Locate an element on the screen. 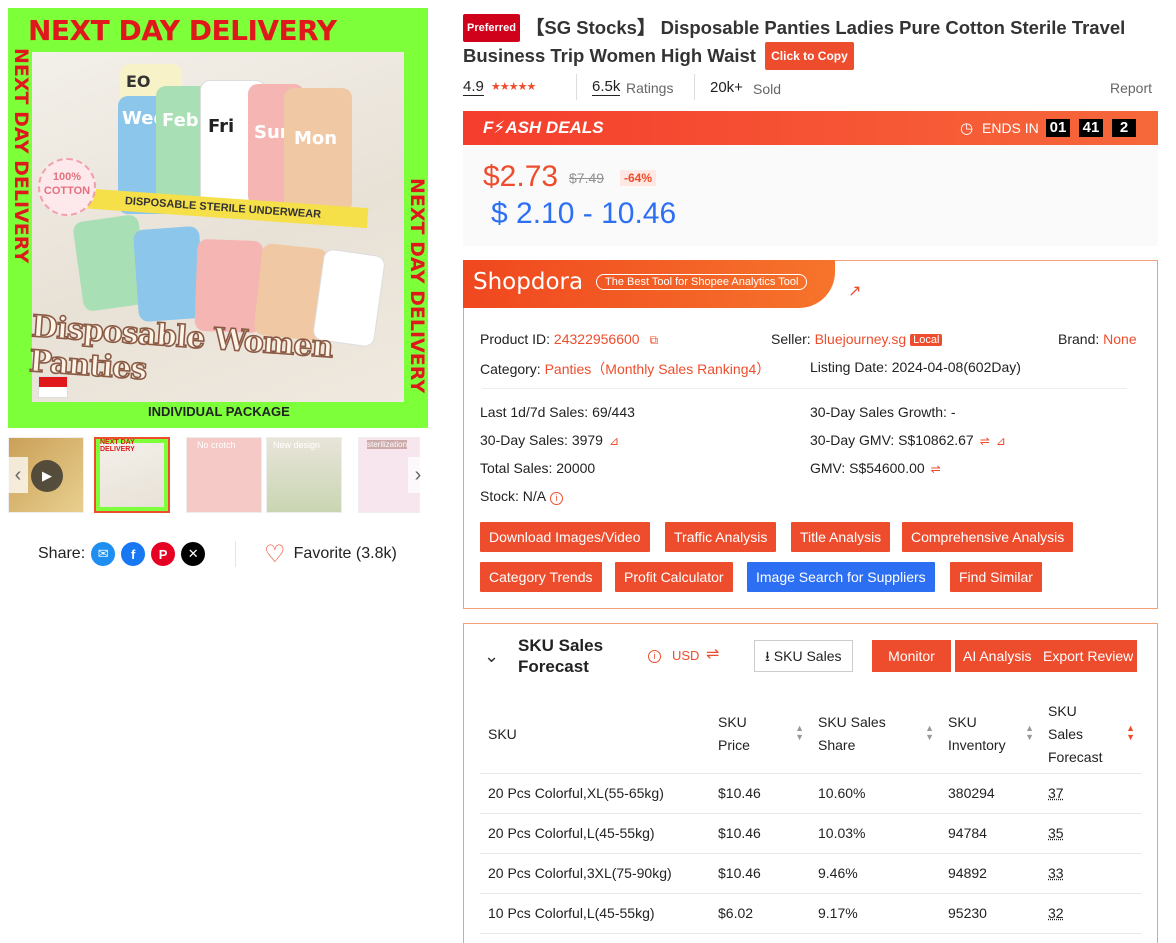 The width and height of the screenshot is (1176, 943). sold-count: 20k+ is located at coordinates (726, 87).